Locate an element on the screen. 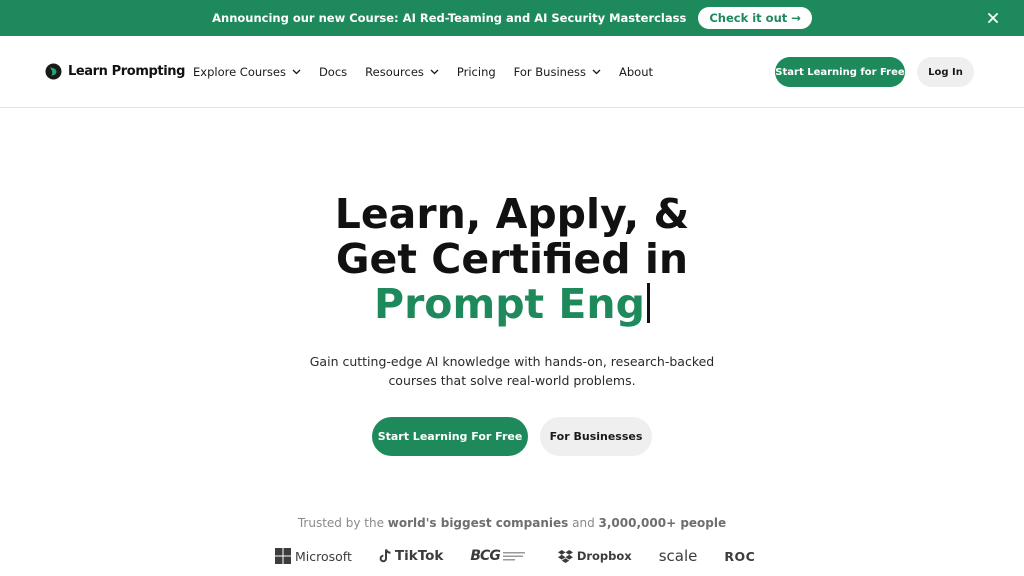  logo-icon is located at coordinates (53, 71).